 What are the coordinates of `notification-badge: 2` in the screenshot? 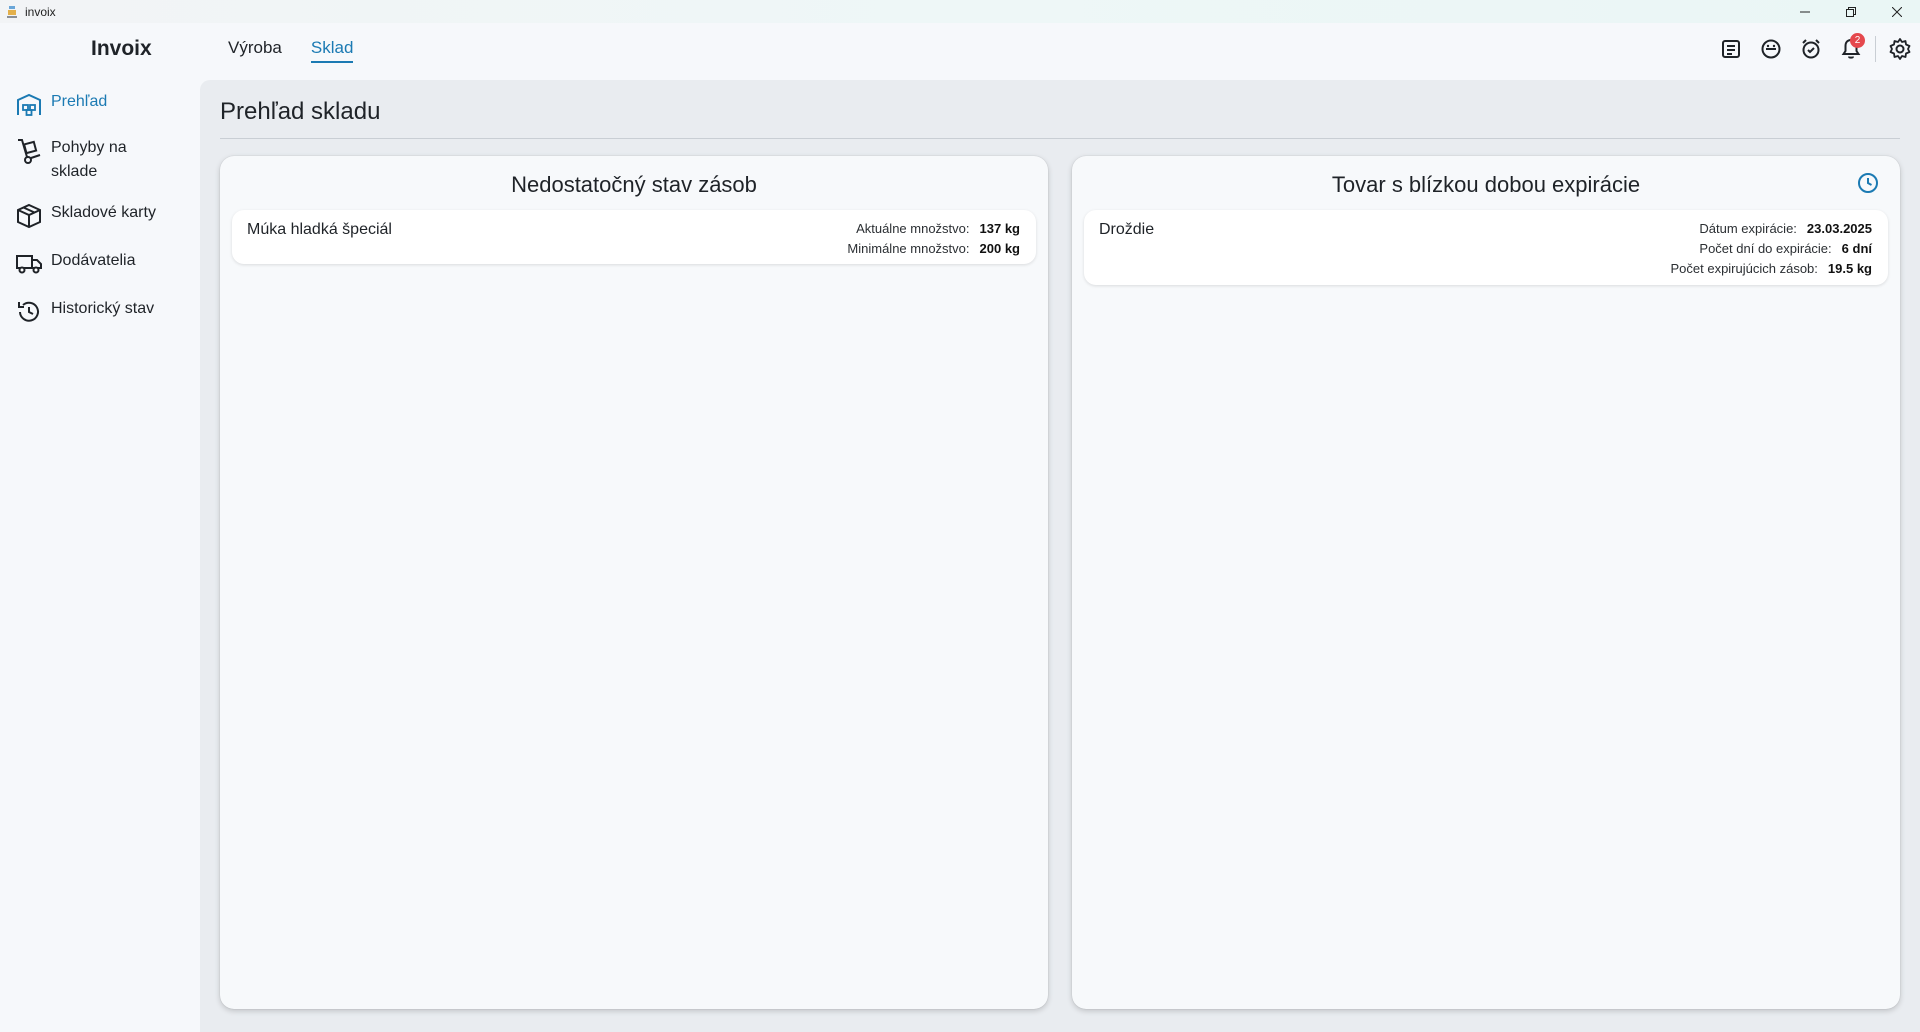 It's located at (1857, 40).